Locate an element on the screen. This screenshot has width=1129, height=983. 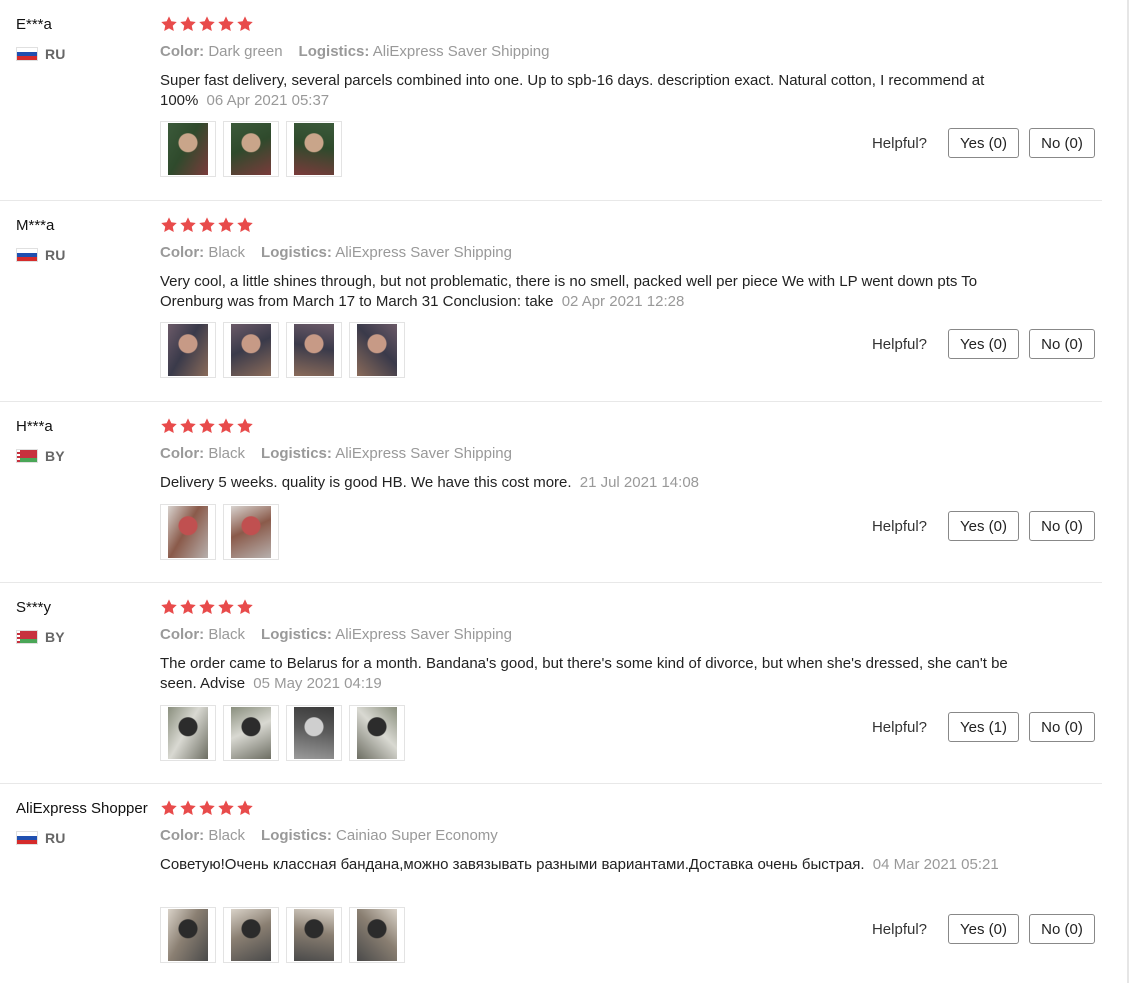
review-date: 21 Jul 2021 14:08 is located at coordinates (639, 482).